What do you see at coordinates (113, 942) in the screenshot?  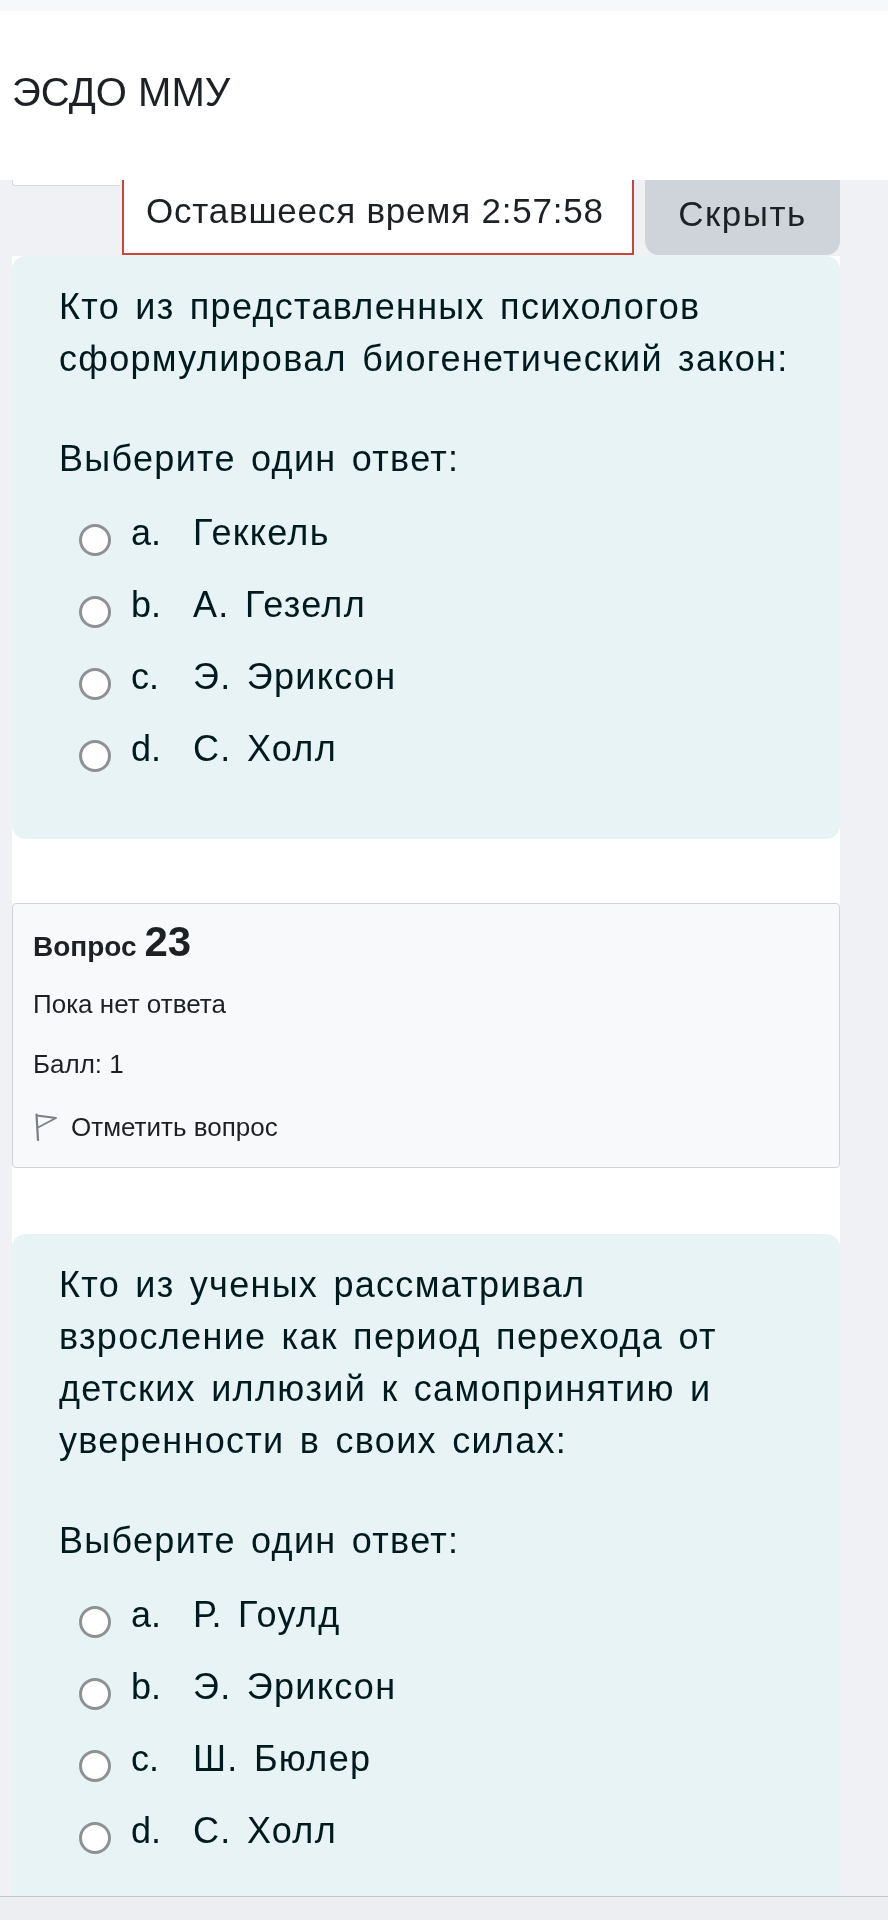 I see `question-heading: Вопрос 23` at bounding box center [113, 942].